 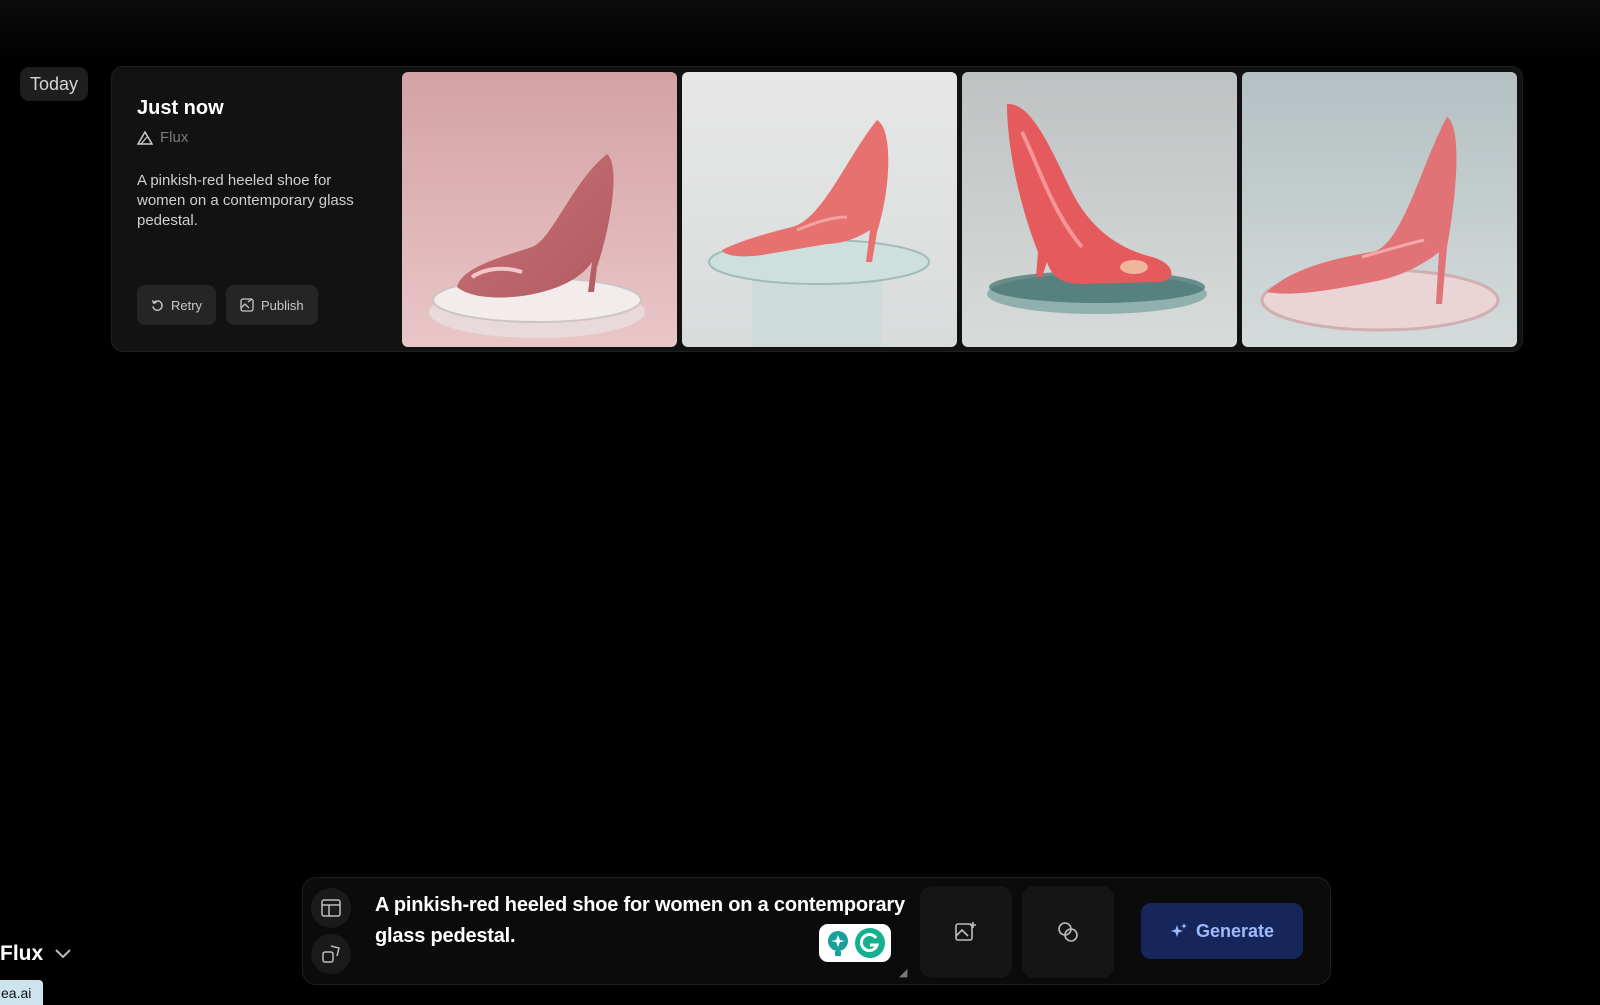 I want to click on add-image-button, so click(x=966, y=932).